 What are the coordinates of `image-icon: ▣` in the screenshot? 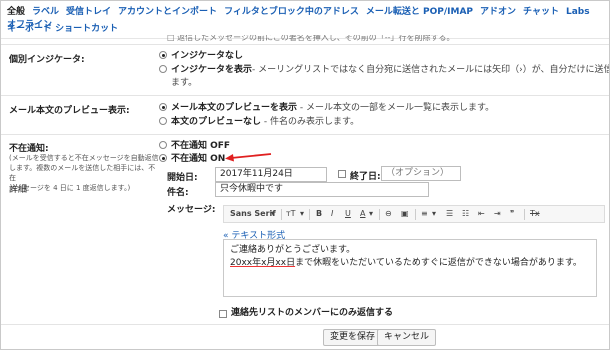 It's located at (405, 213).